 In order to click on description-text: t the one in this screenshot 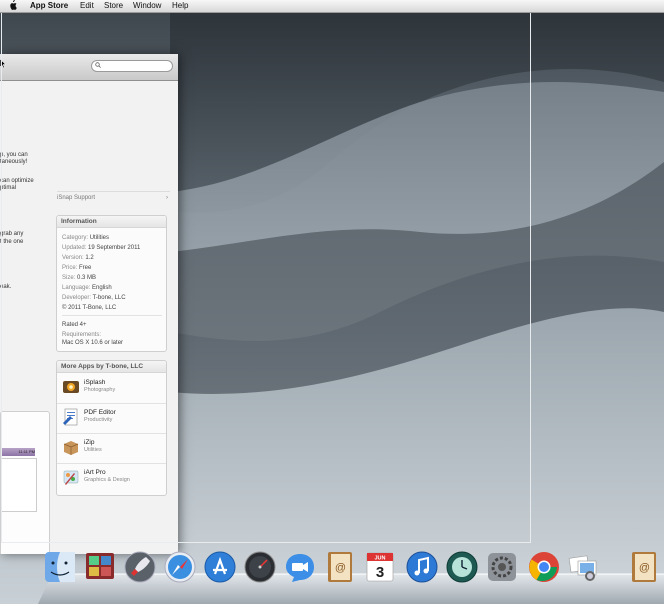, I will do `click(12, 242)`.